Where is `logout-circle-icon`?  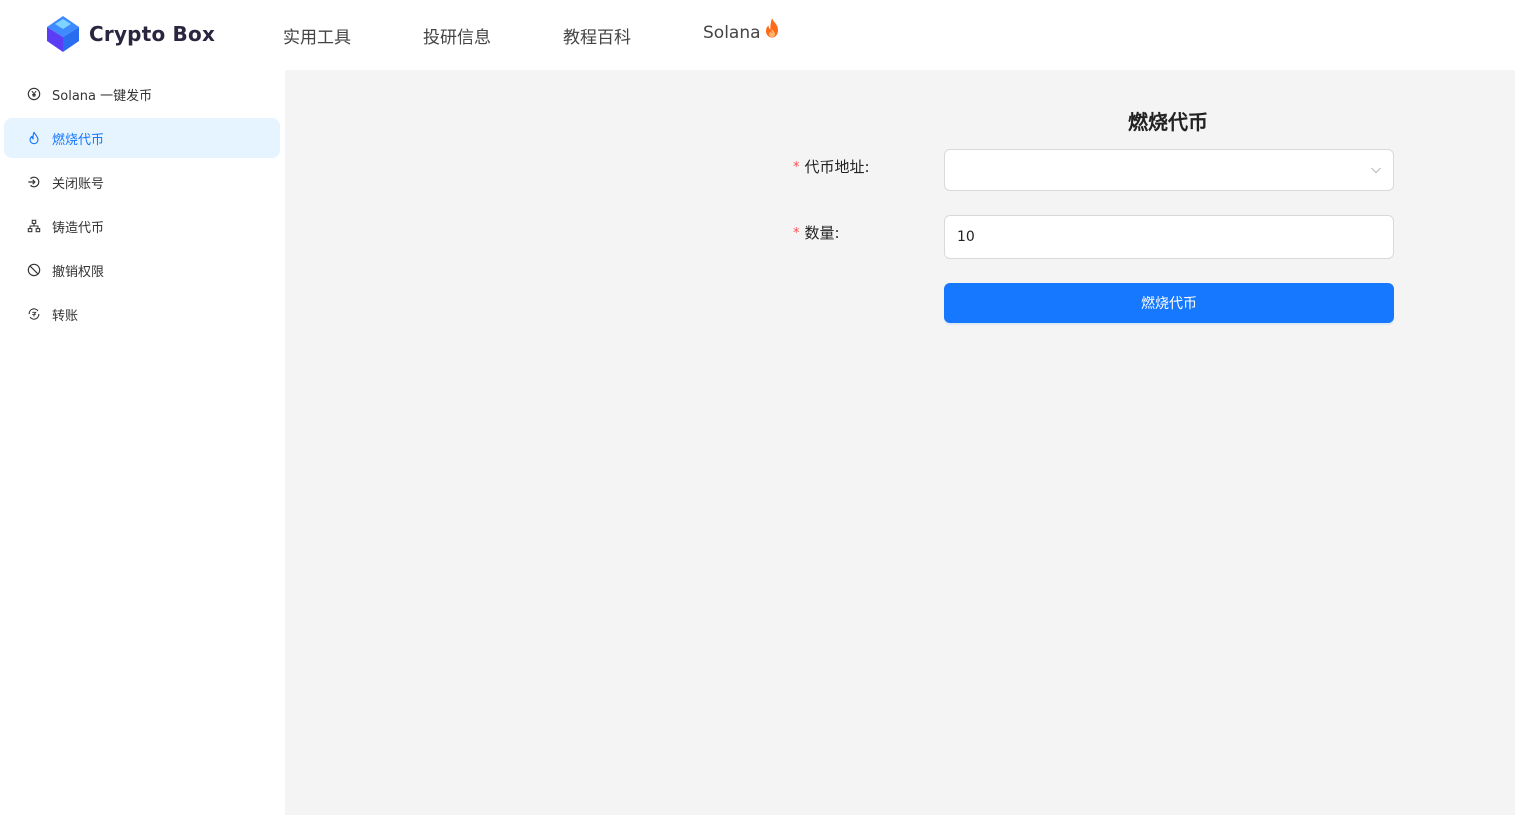 logout-circle-icon is located at coordinates (34, 182).